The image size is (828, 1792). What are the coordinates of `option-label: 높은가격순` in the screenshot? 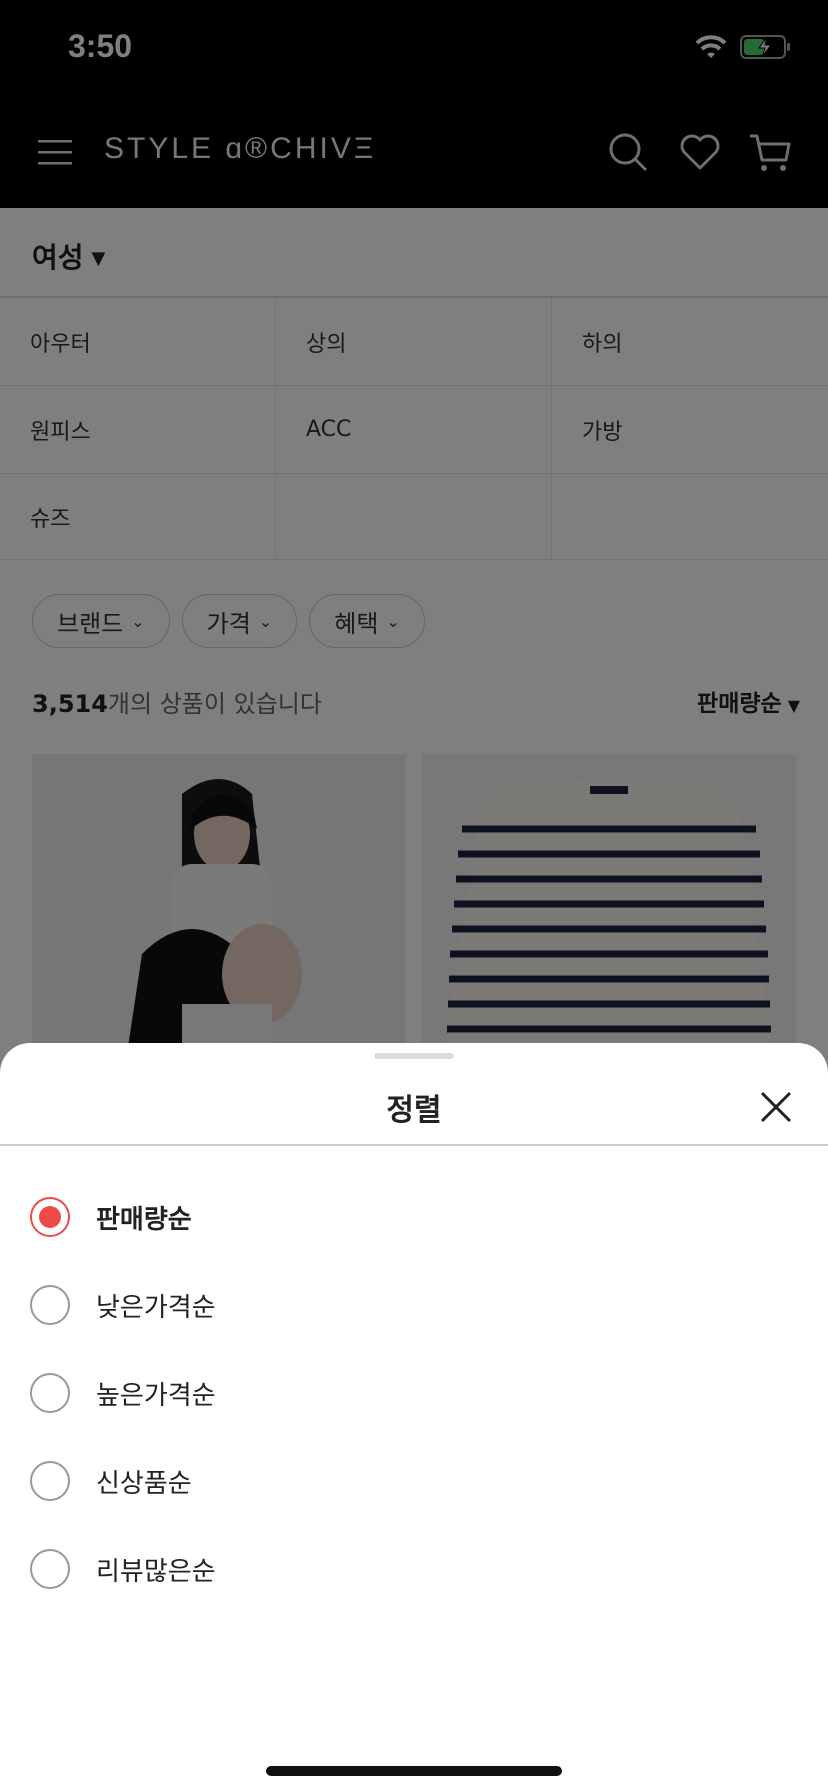 It's located at (156, 1395).